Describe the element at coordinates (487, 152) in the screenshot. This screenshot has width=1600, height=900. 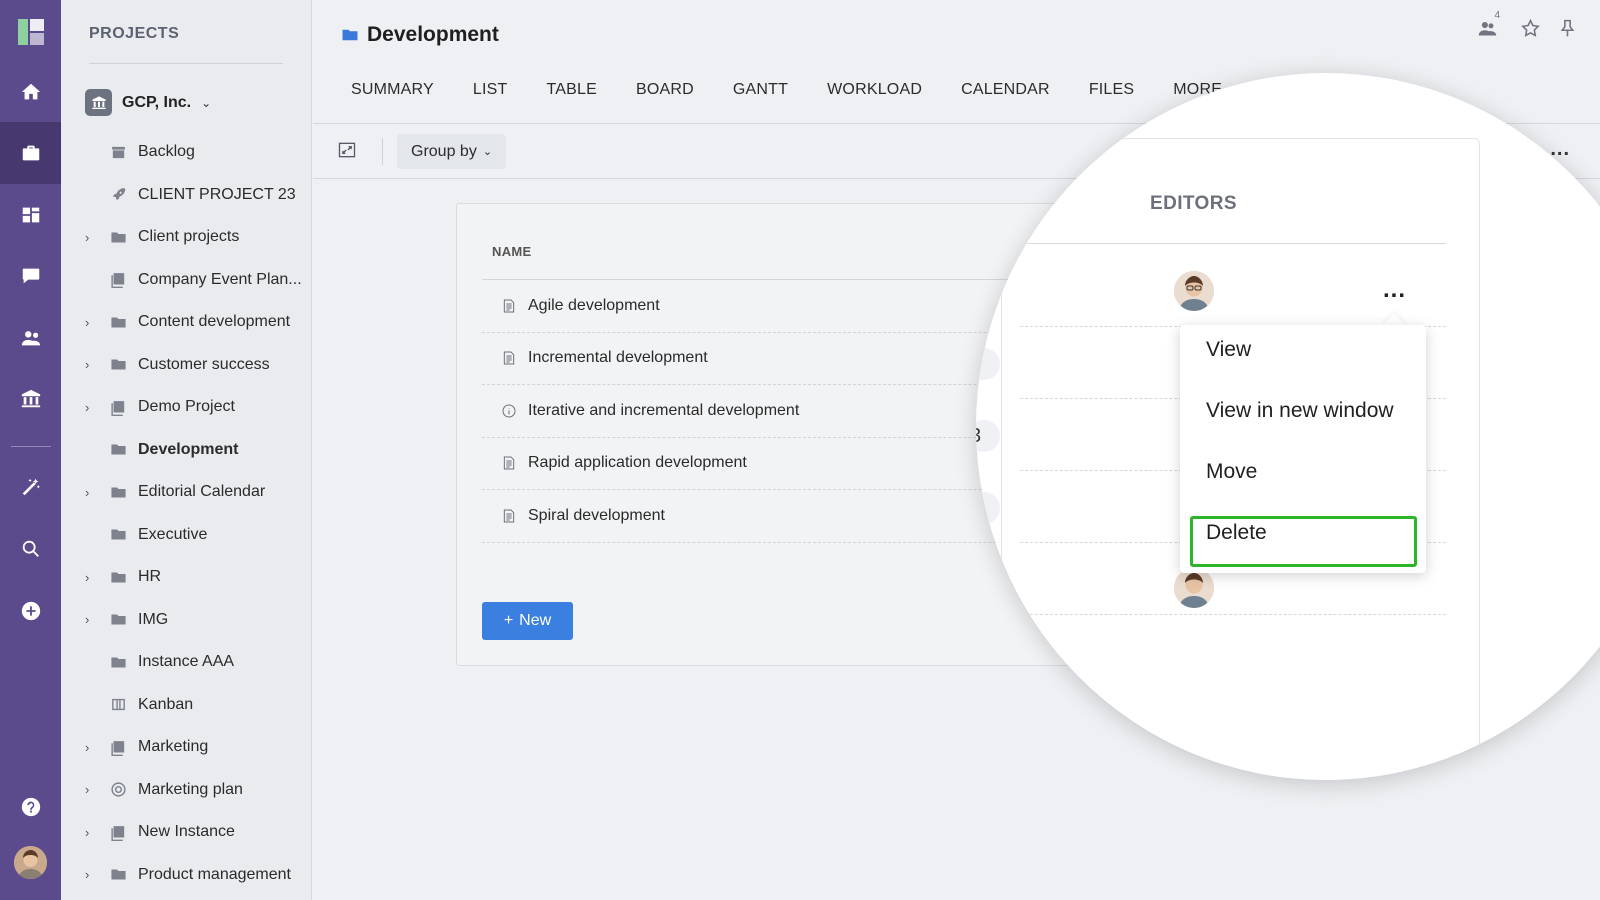
I see `chevron-down-icon: ⌄` at that location.